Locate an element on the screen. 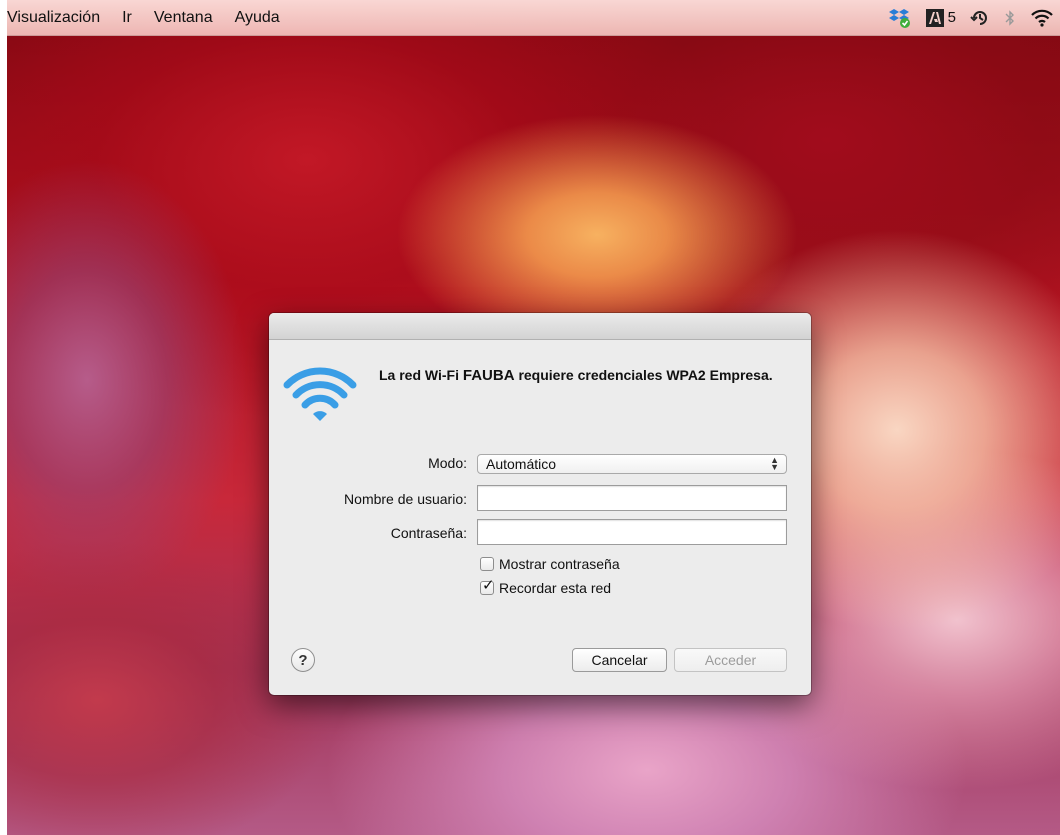 Image resolution: width=1060 pixels, height=835 pixels. menu-ayuda: Ayuda is located at coordinates (257, 18).